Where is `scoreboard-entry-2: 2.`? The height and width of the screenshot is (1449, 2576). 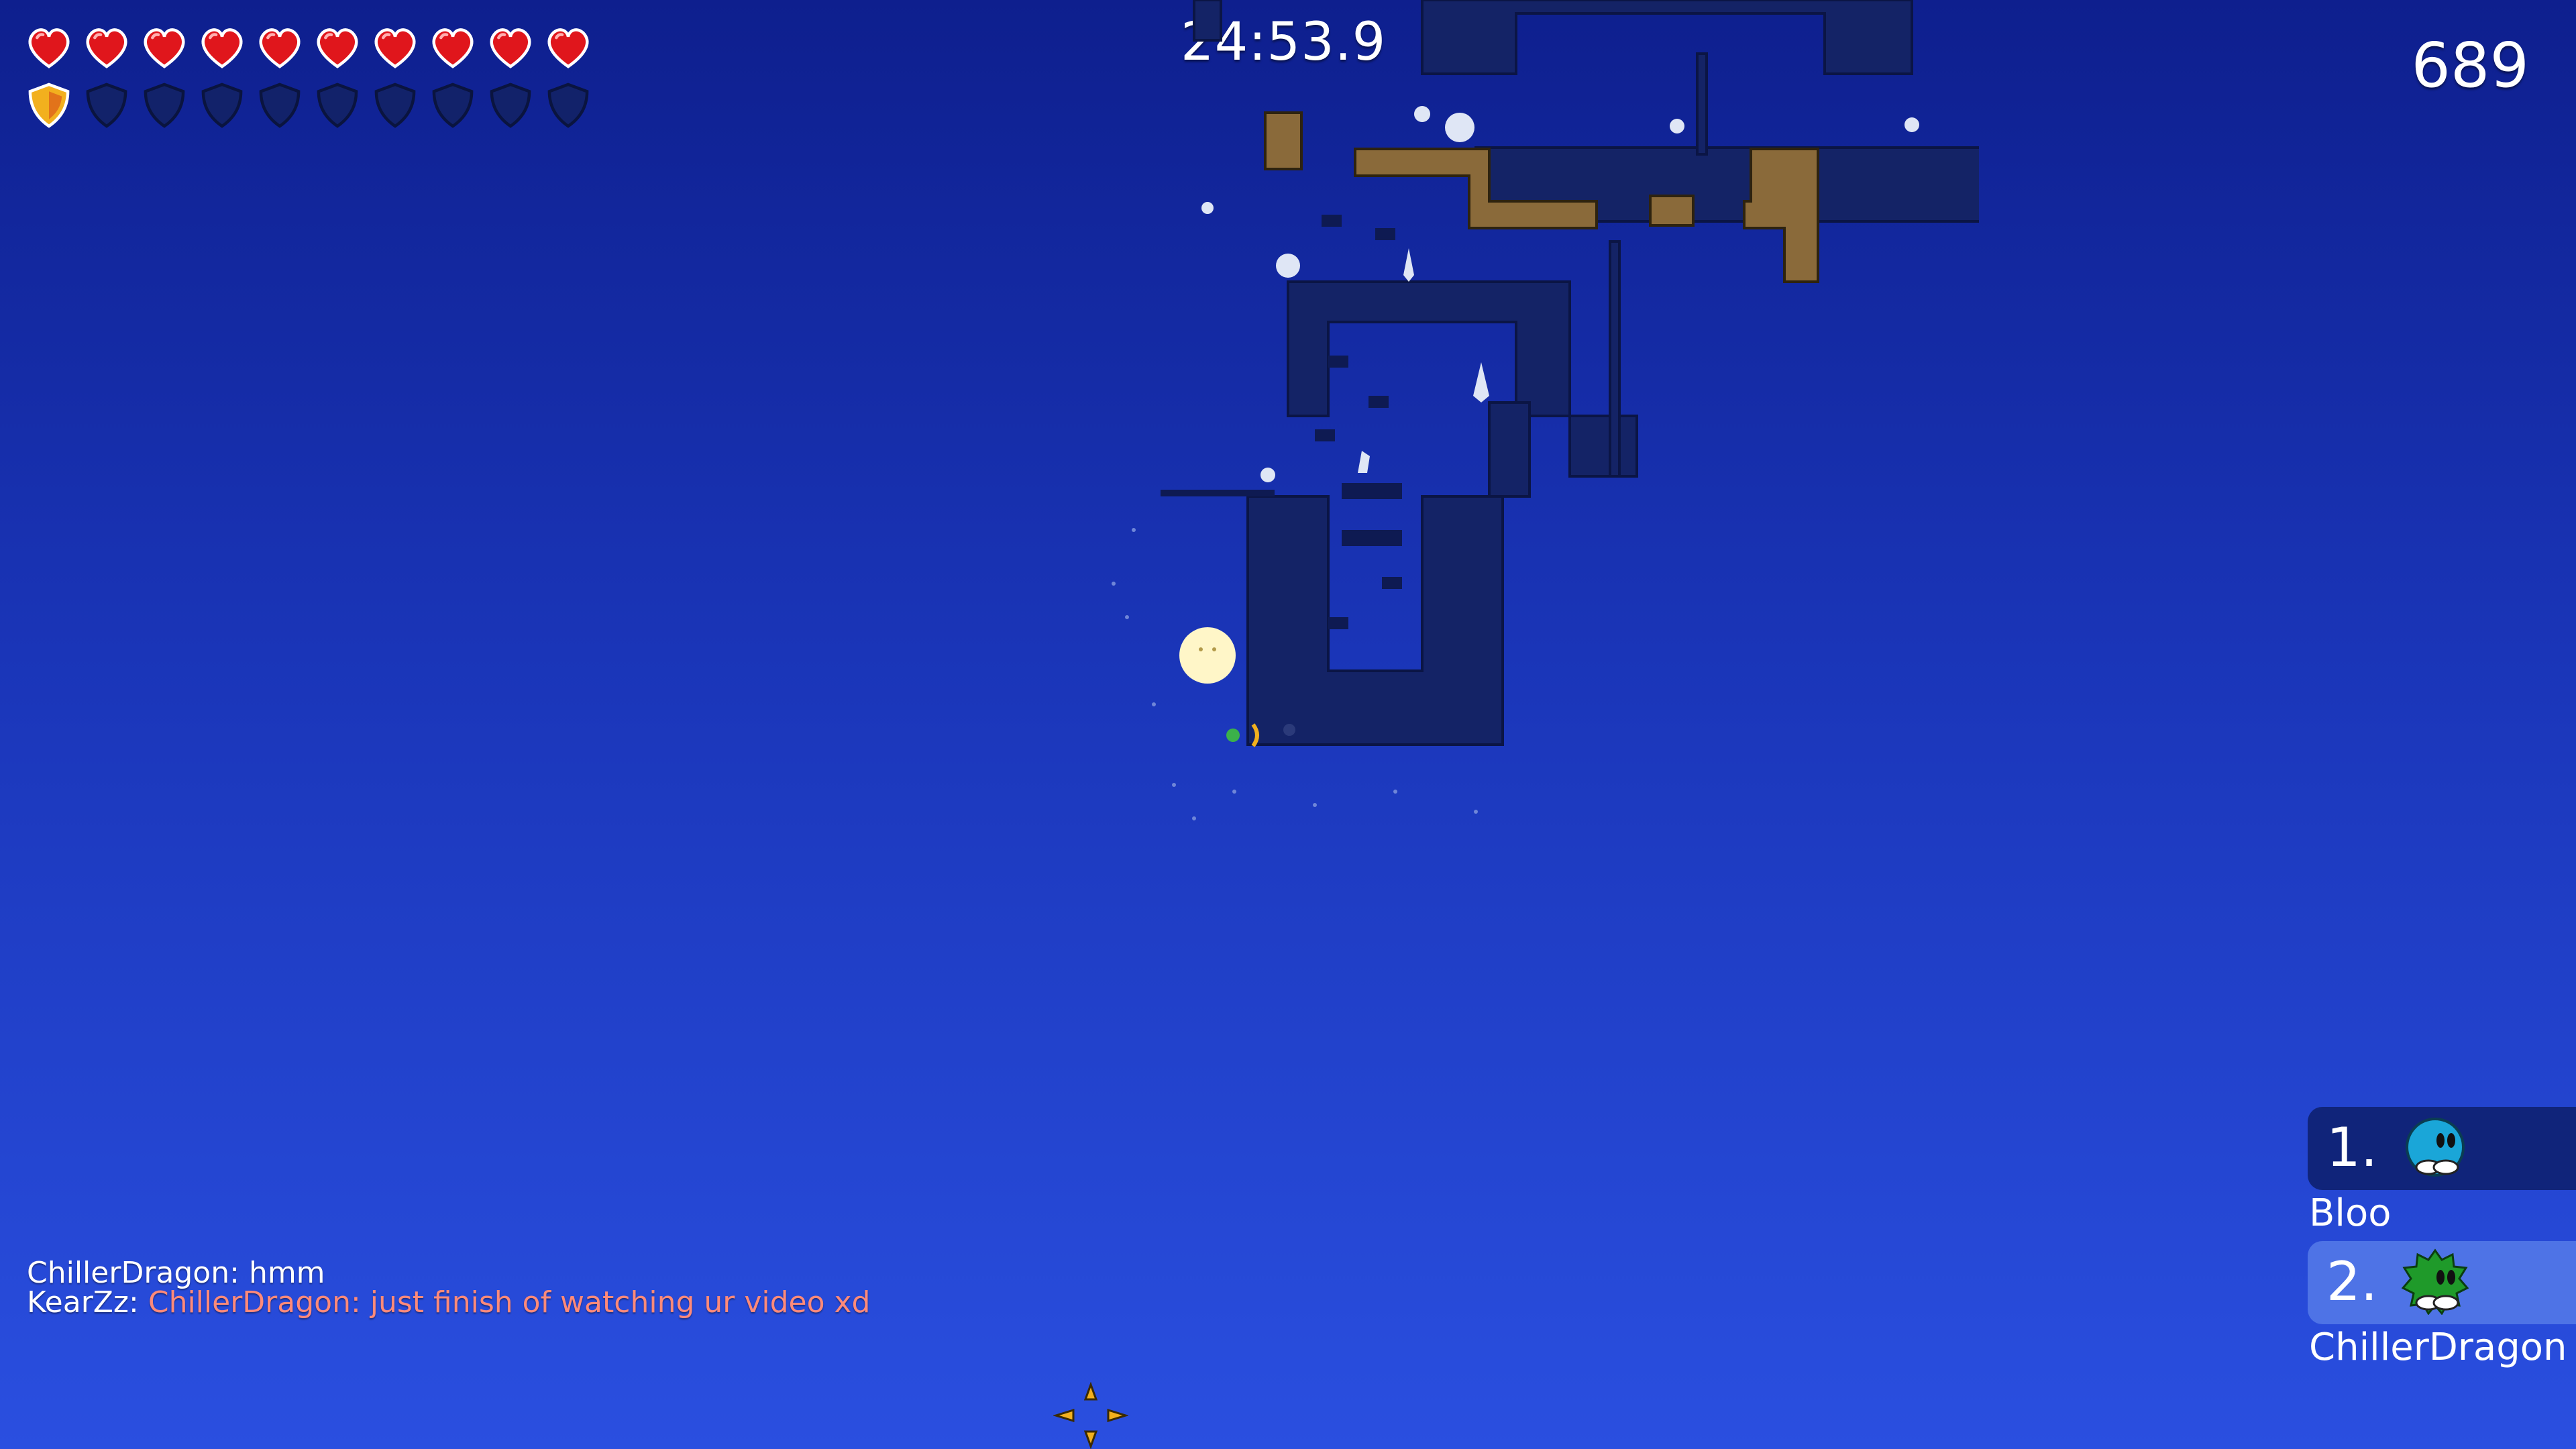 scoreboard-entry-2: 2. is located at coordinates (2442, 1282).